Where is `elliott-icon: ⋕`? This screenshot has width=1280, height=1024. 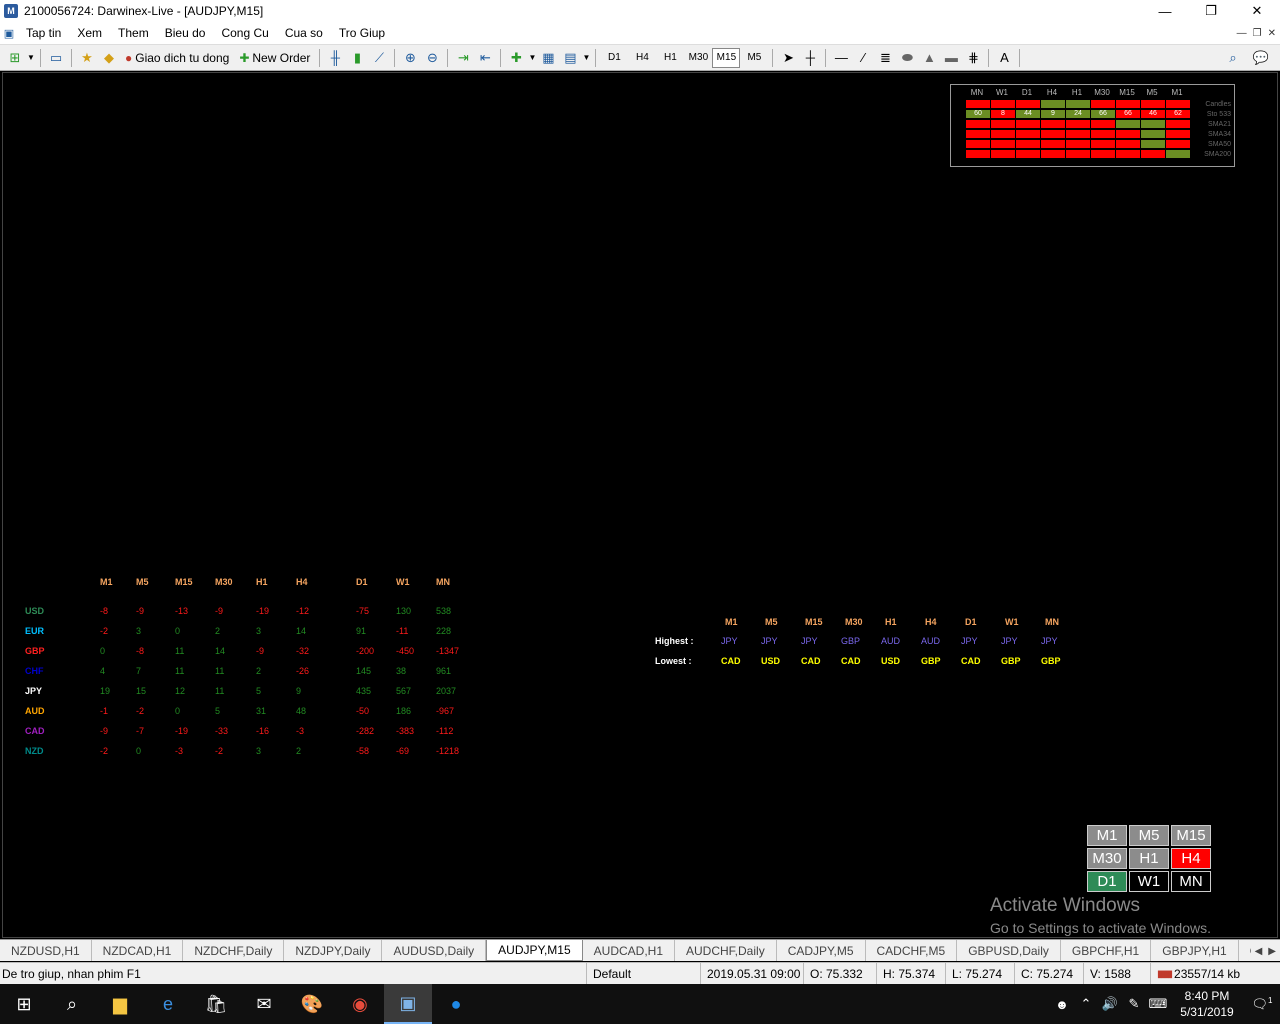
elliott-icon: ⋕ is located at coordinates (973, 58).